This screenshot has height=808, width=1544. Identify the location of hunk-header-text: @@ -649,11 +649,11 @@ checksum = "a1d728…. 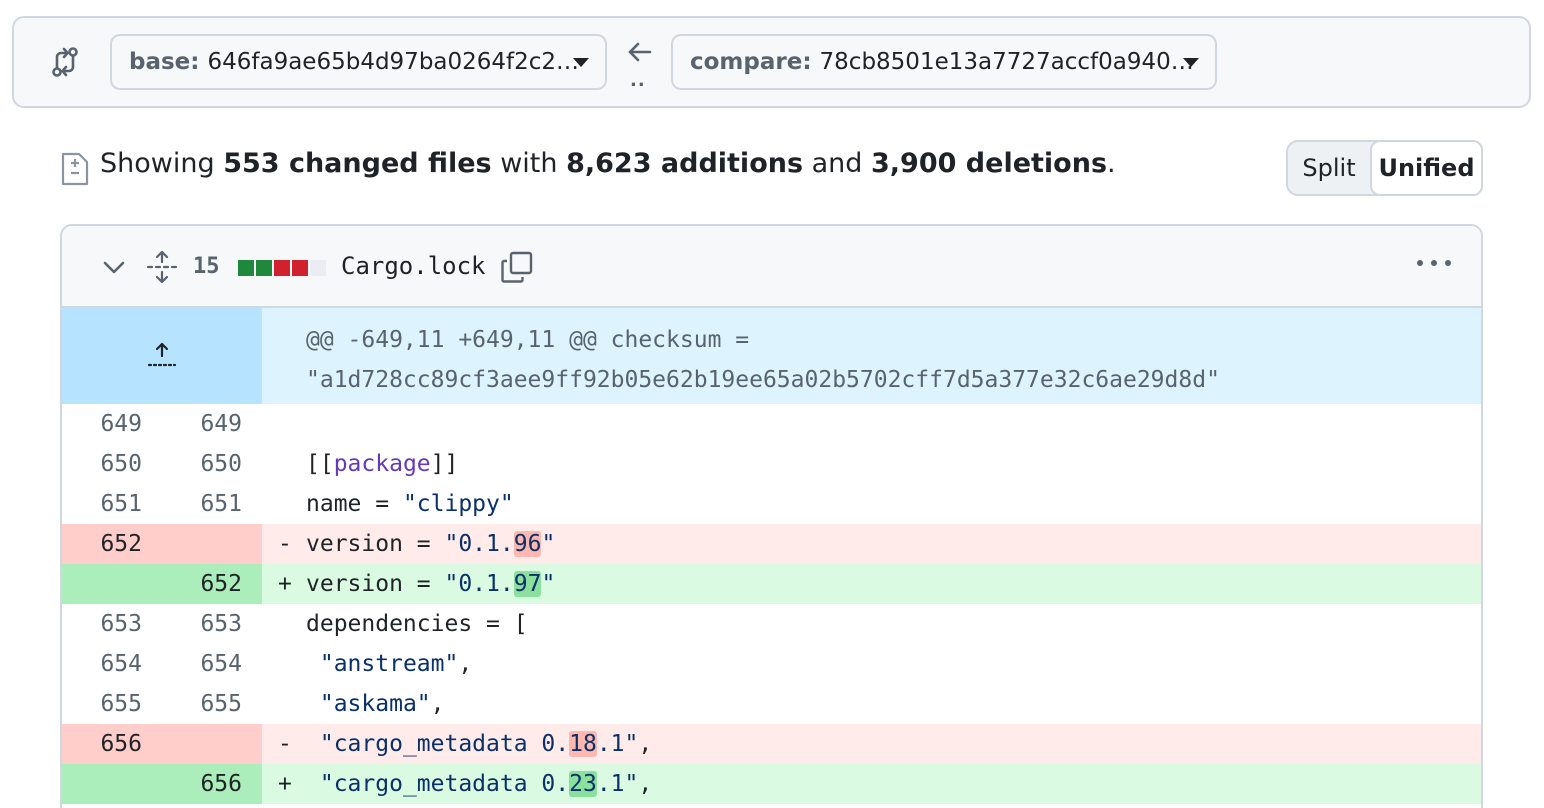
(763, 360).